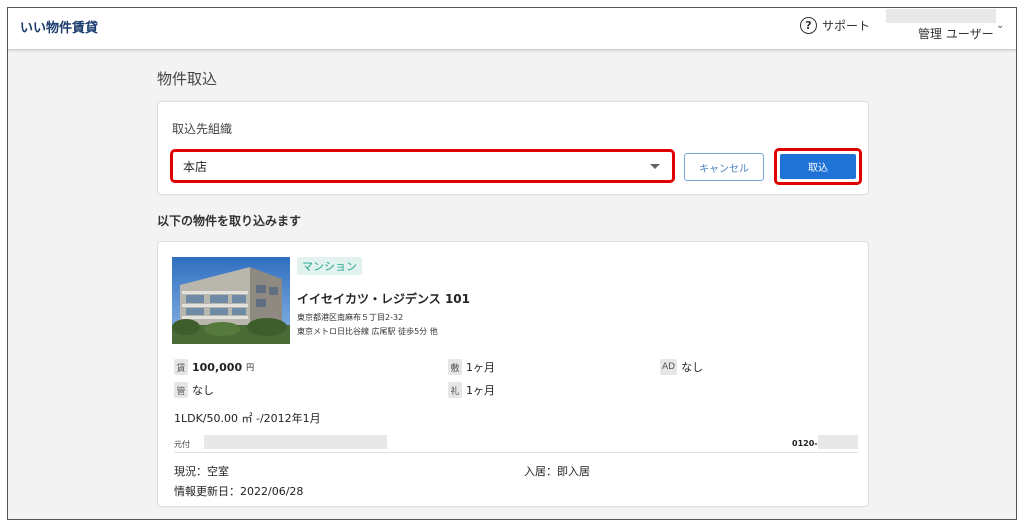 The width and height of the screenshot is (1024, 528). I want to click on org-select-card: 取込先組織 本店 キャンセル 取込, so click(513, 148).